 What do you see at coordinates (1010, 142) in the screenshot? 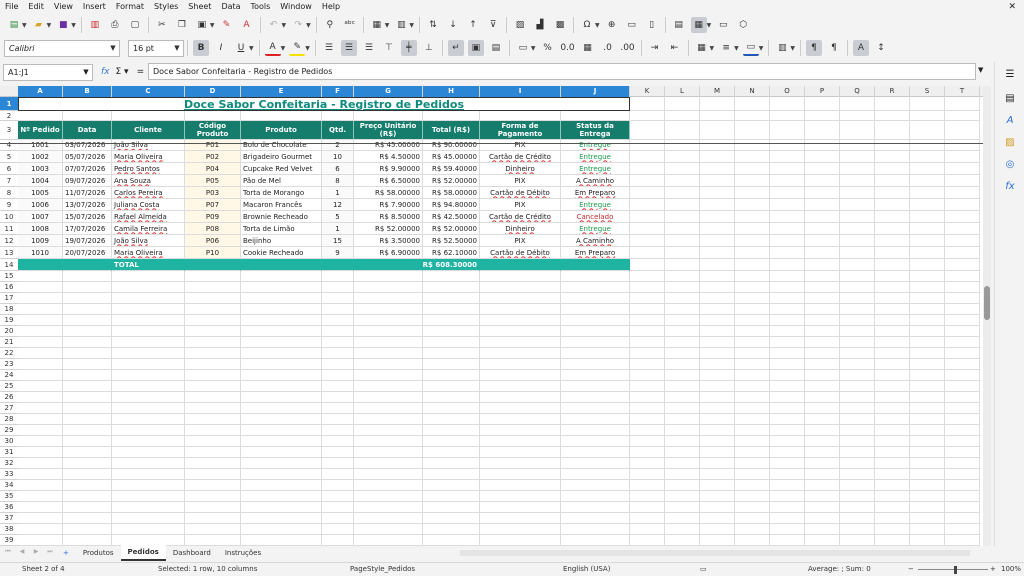
I see `gallery-icon: ▨` at bounding box center [1010, 142].